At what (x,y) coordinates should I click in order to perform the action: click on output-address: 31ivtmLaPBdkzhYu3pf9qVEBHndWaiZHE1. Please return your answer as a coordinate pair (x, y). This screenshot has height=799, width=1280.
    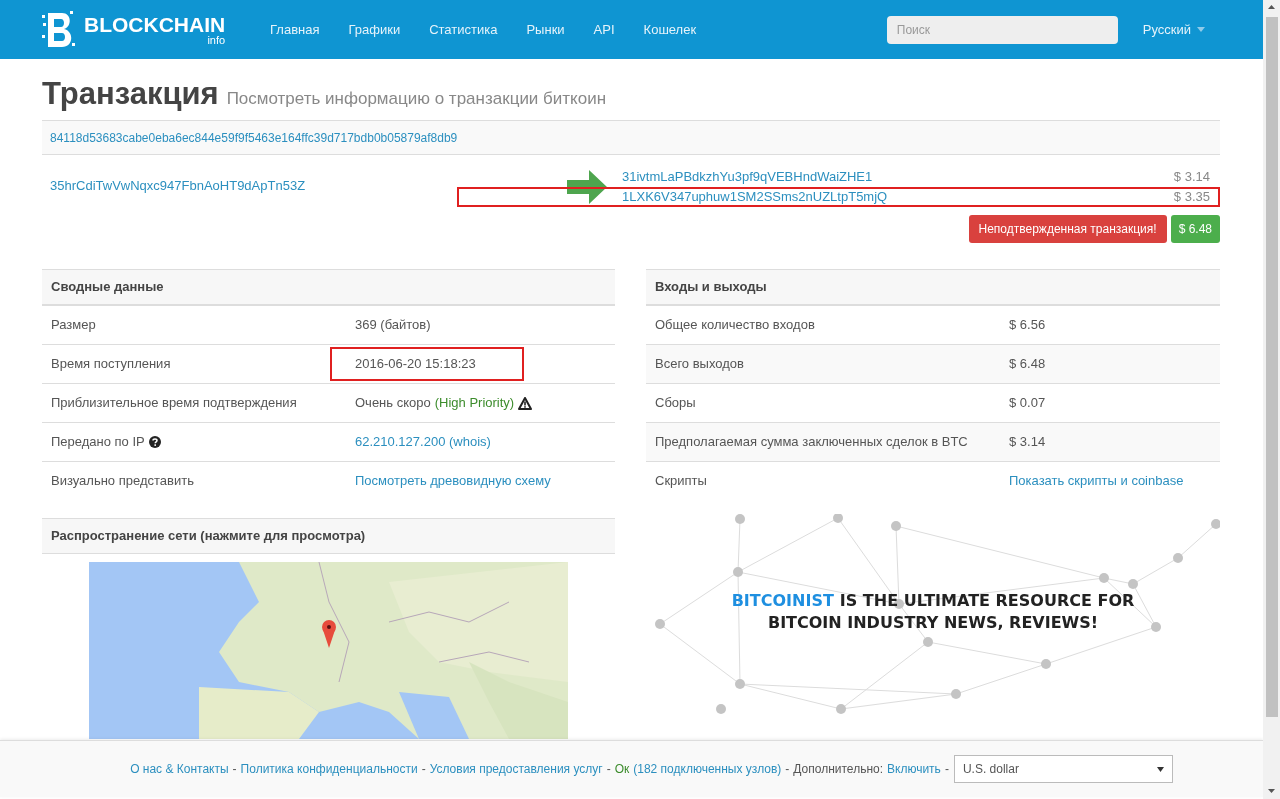
    Looking at the image, I should click on (747, 177).